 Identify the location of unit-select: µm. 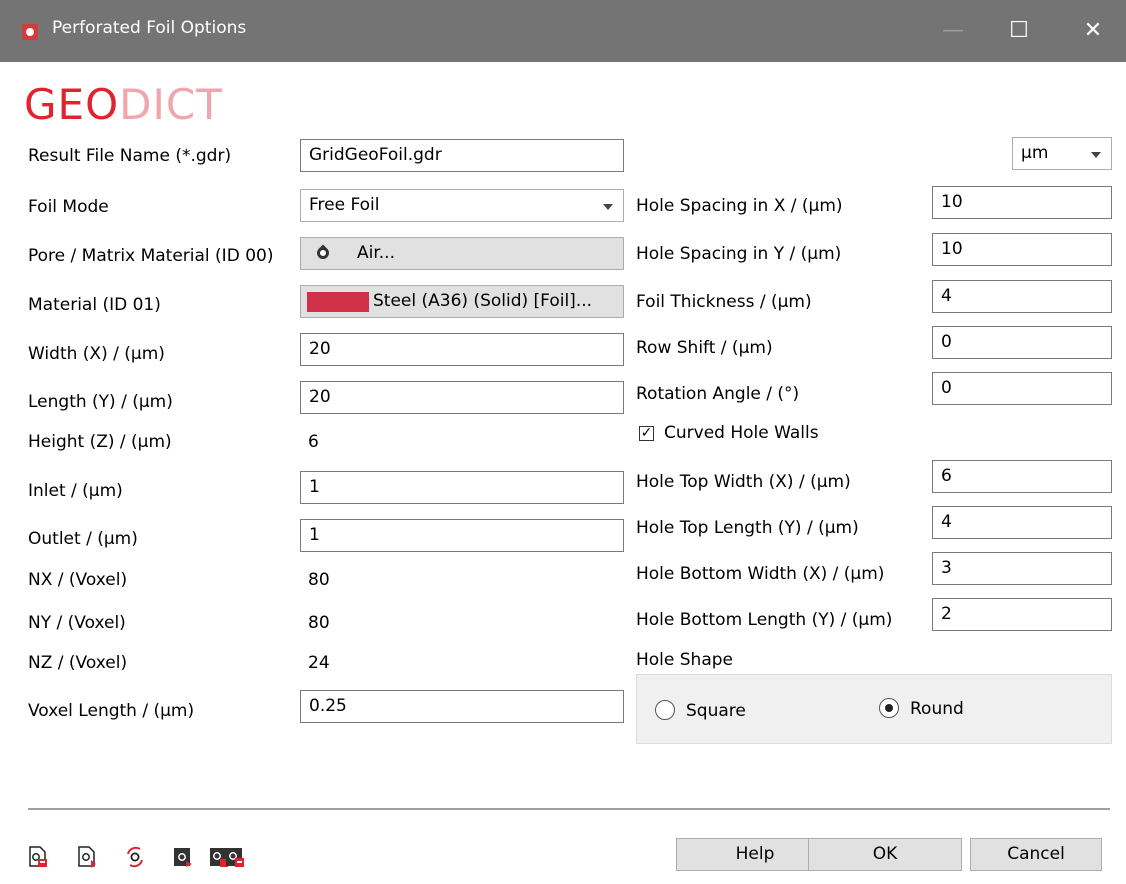
(1062, 153).